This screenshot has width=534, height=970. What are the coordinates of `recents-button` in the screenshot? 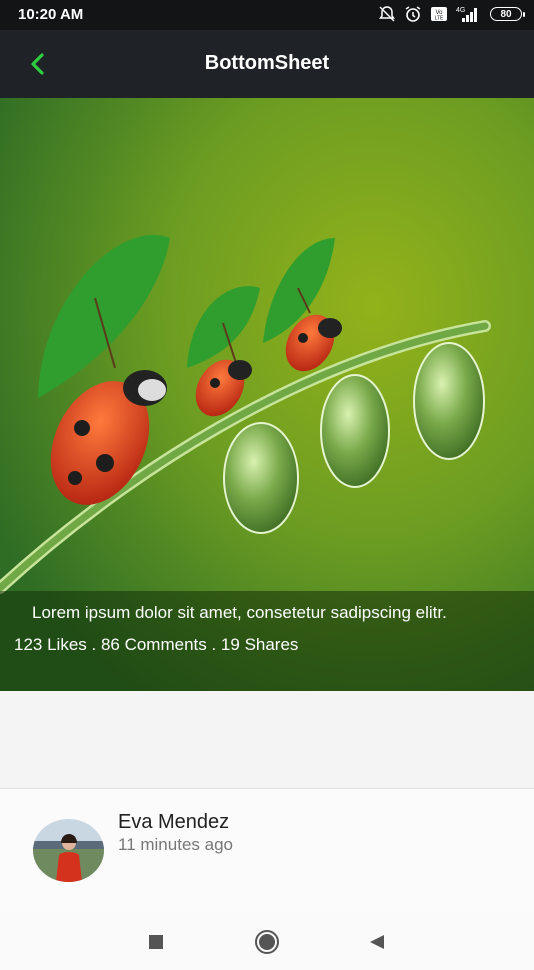 It's located at (156, 942).